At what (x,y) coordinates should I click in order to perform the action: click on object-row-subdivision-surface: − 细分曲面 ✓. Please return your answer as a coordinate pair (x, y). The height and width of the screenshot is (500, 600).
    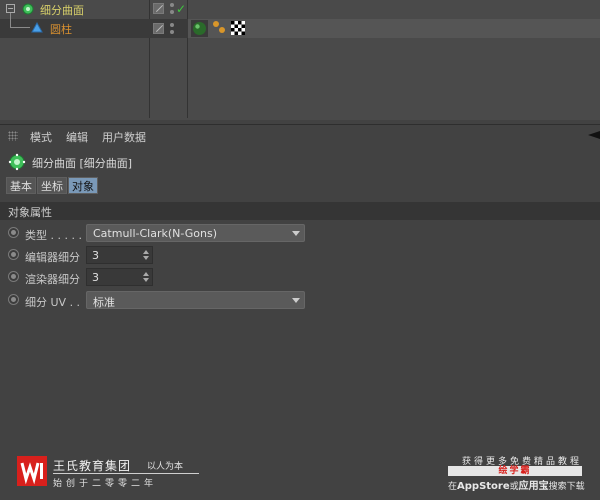
    Looking at the image, I should click on (300, 9).